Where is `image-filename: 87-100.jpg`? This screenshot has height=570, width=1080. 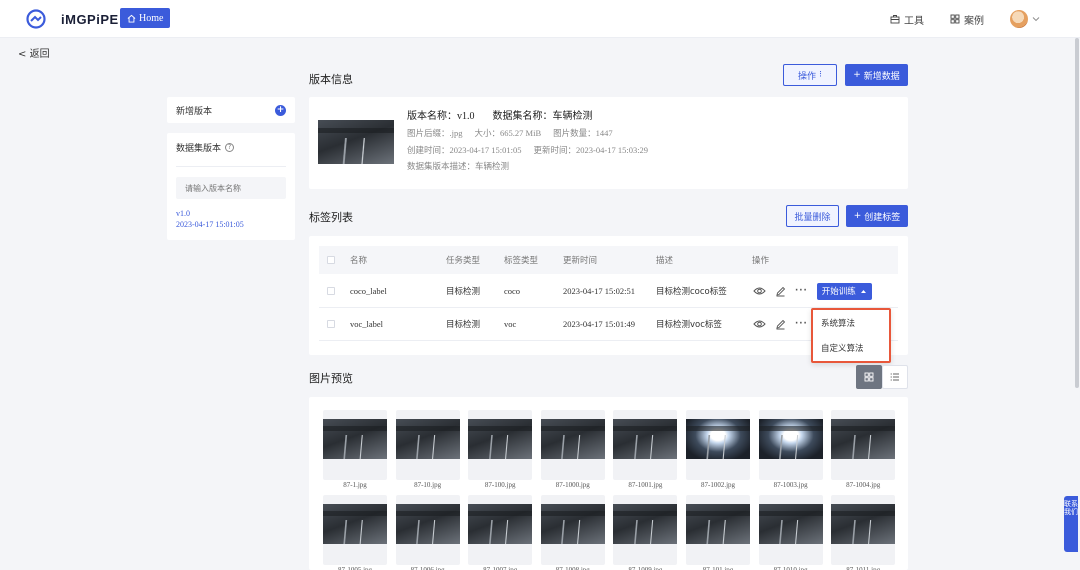 image-filename: 87-100.jpg is located at coordinates (500, 485).